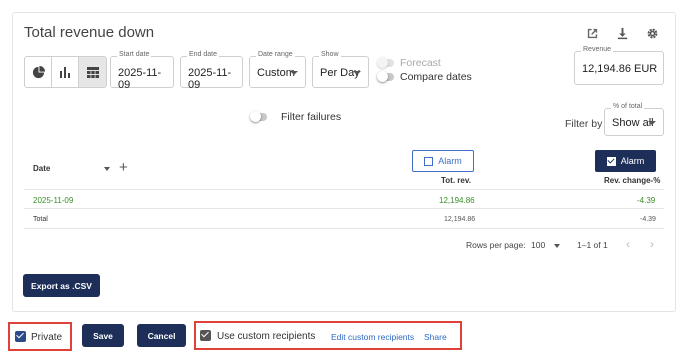 The image size is (688, 358). I want to click on download-icon, so click(622, 33).